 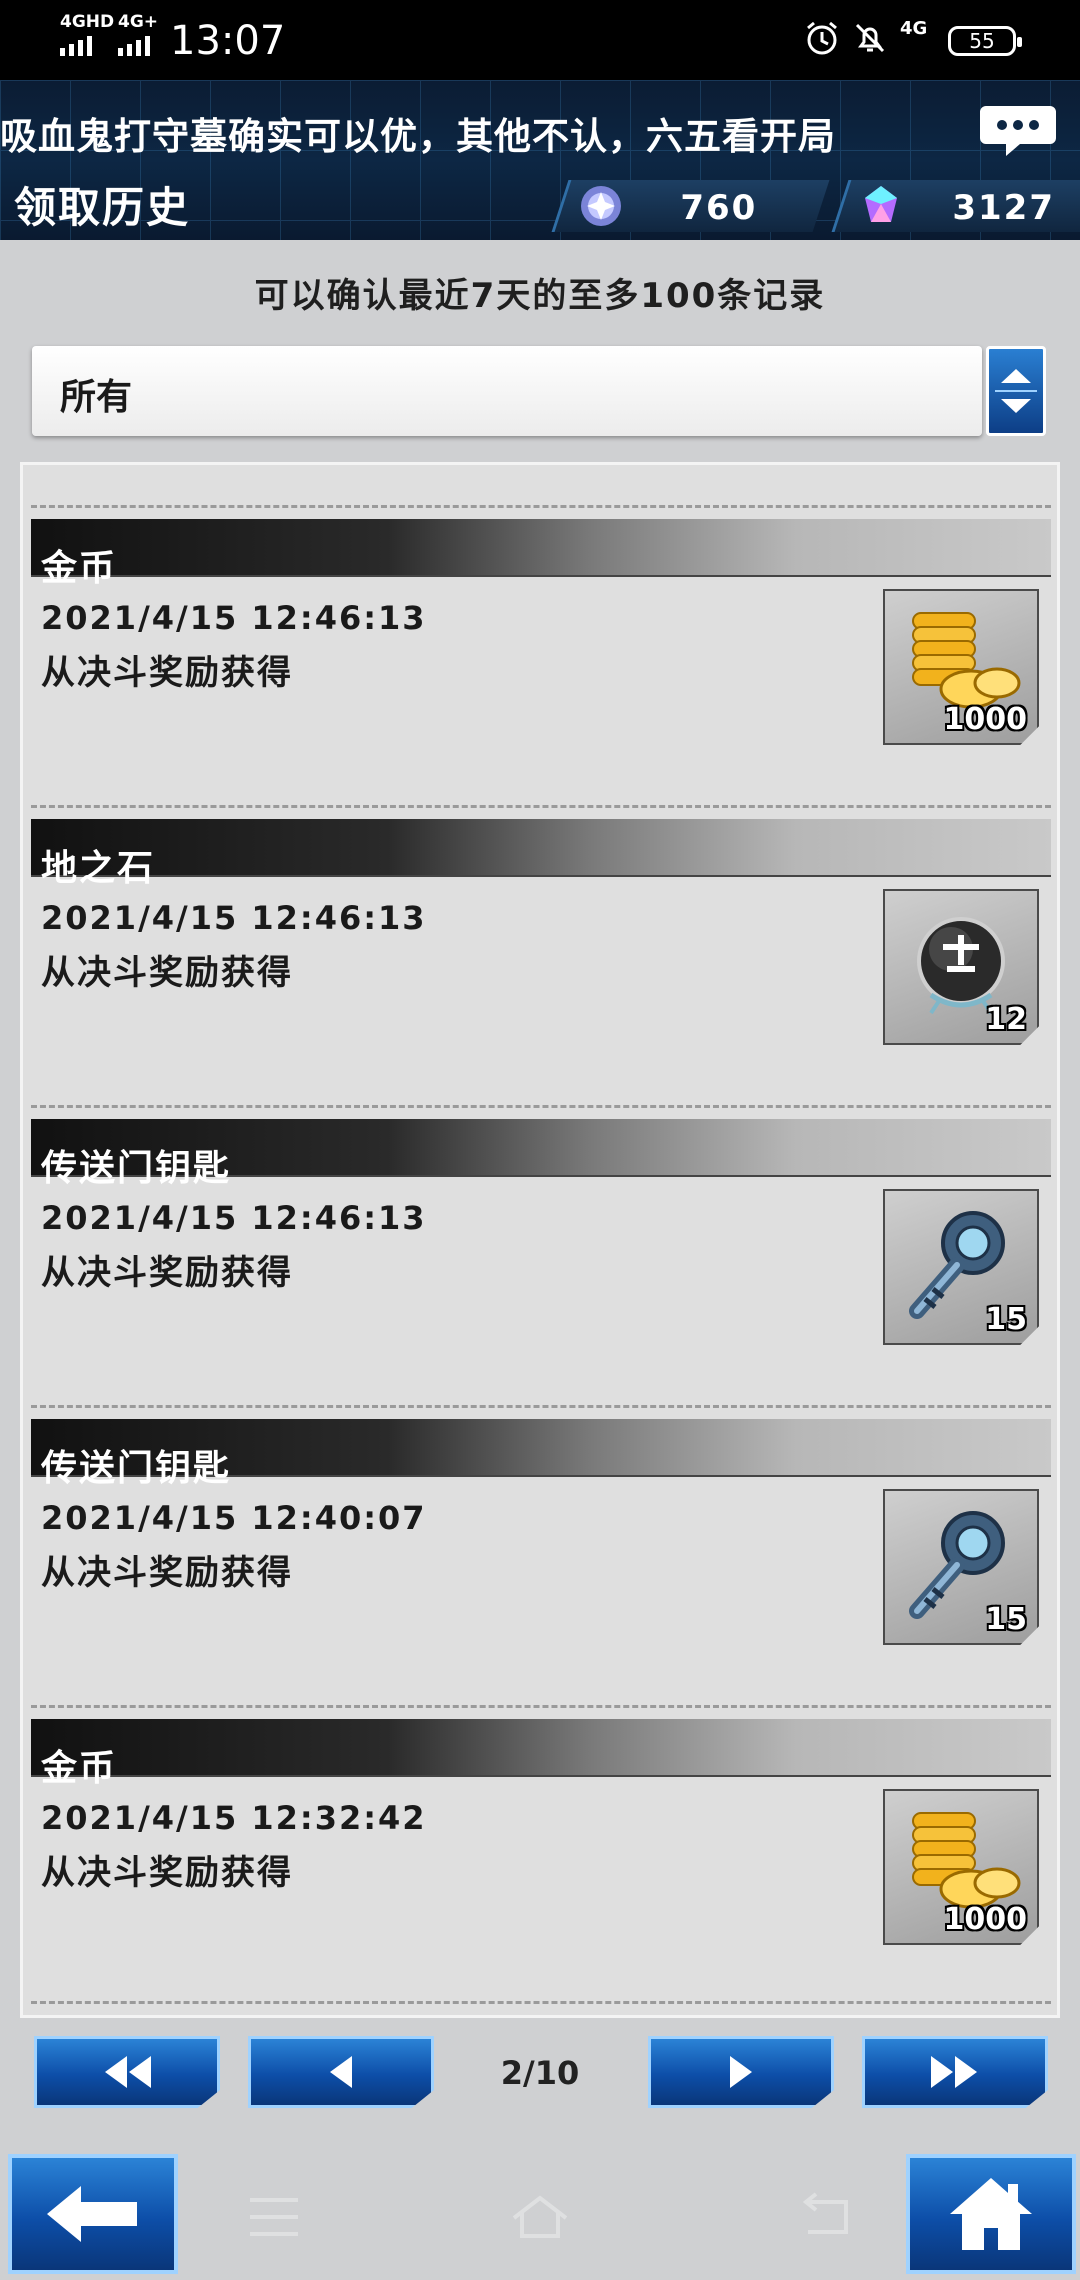 I want to click on list-item: 金币 2021/4/15 12:46:13 从决斗奖励获得 1000, so click(x=541, y=655).